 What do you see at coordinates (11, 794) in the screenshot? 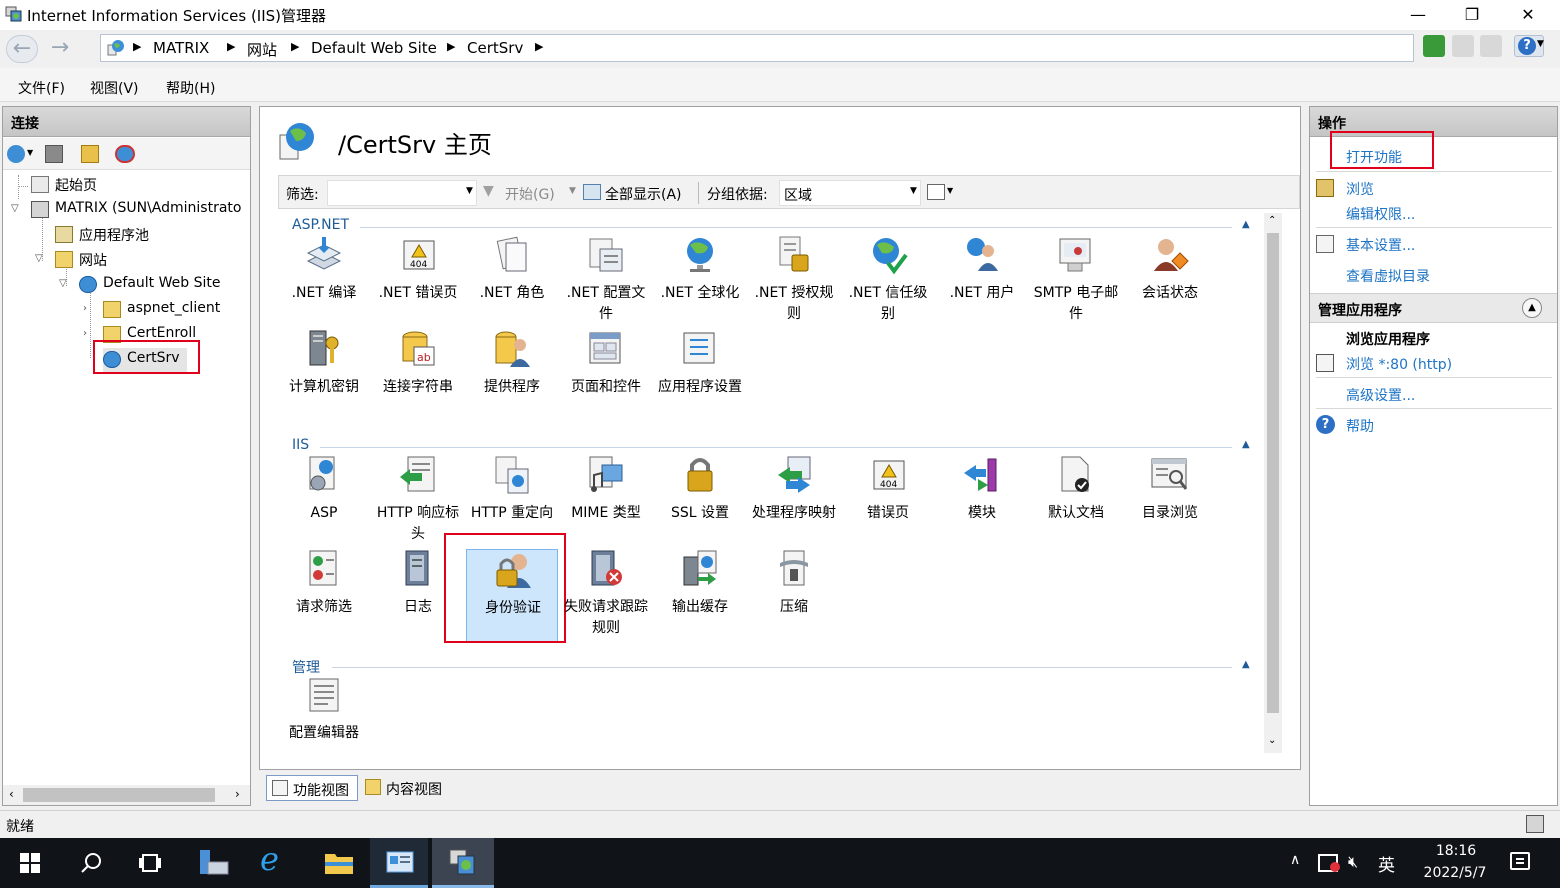
I see `scroll-left-icon: ‹` at bounding box center [11, 794].